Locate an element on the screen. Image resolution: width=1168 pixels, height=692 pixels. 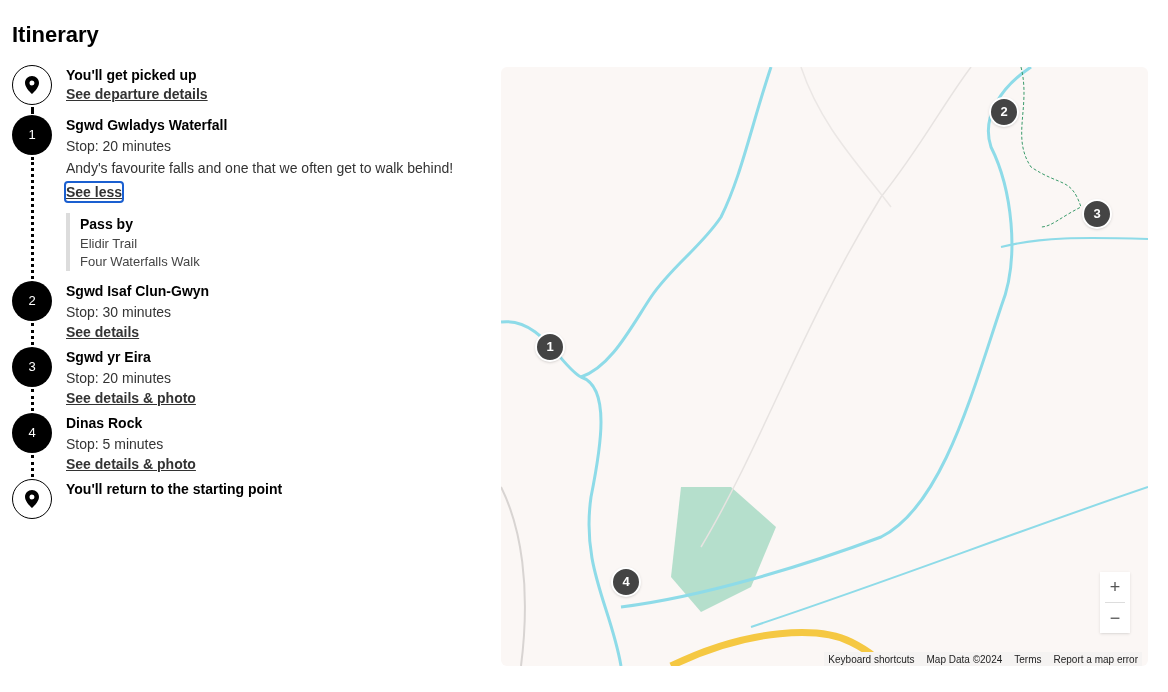
map-footer-link: Map Data ©2024 is located at coordinates (964, 658).